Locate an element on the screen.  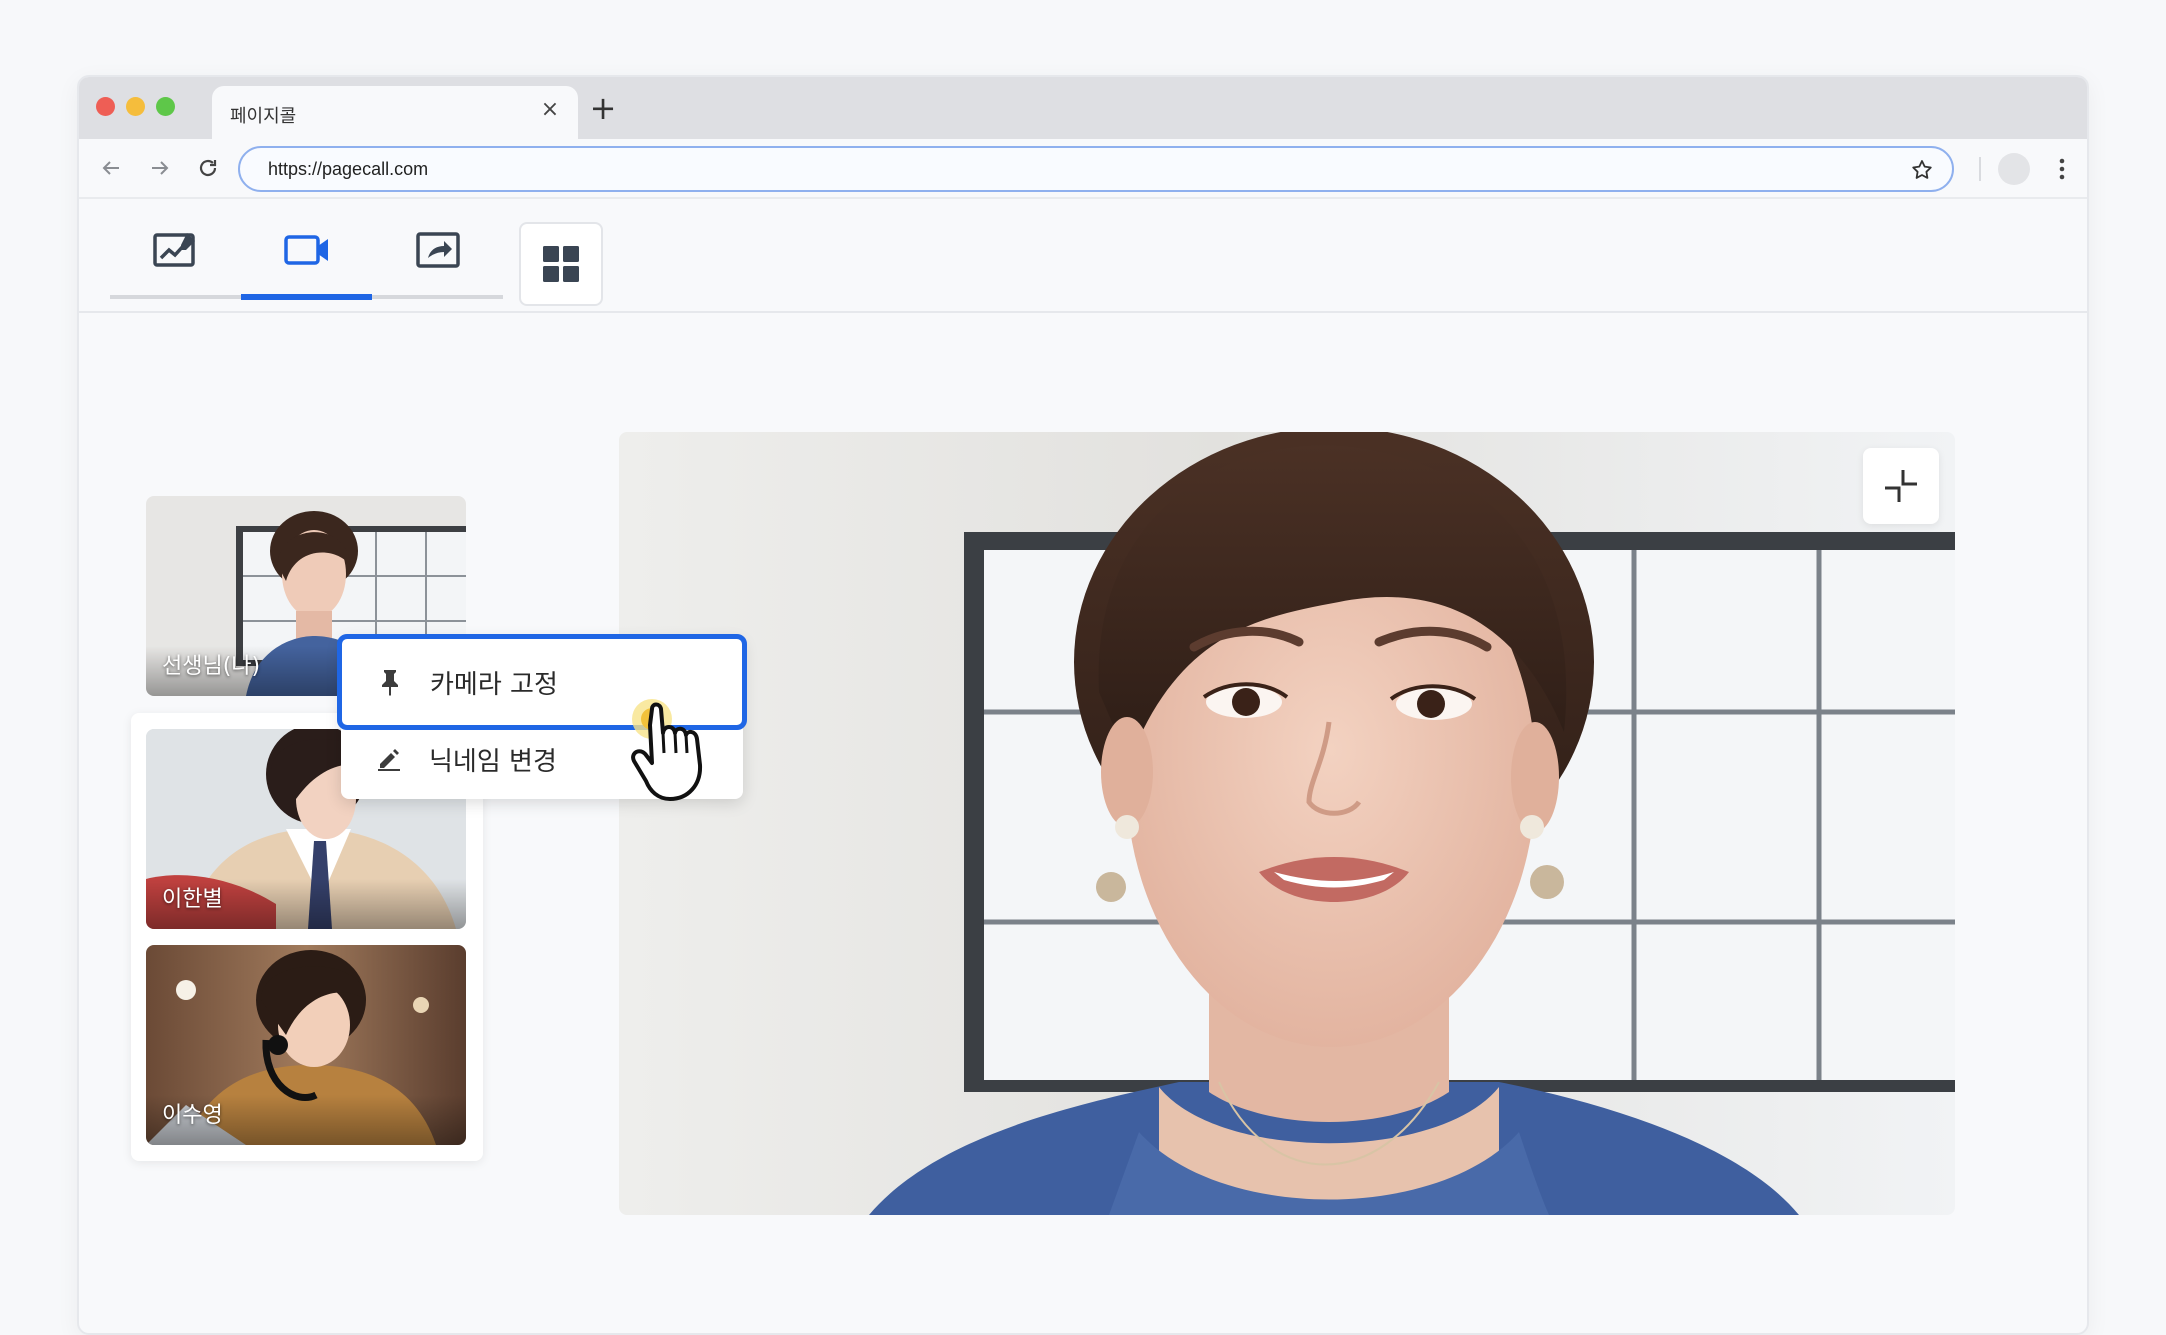
app-toolbar is located at coordinates (1083, 257).